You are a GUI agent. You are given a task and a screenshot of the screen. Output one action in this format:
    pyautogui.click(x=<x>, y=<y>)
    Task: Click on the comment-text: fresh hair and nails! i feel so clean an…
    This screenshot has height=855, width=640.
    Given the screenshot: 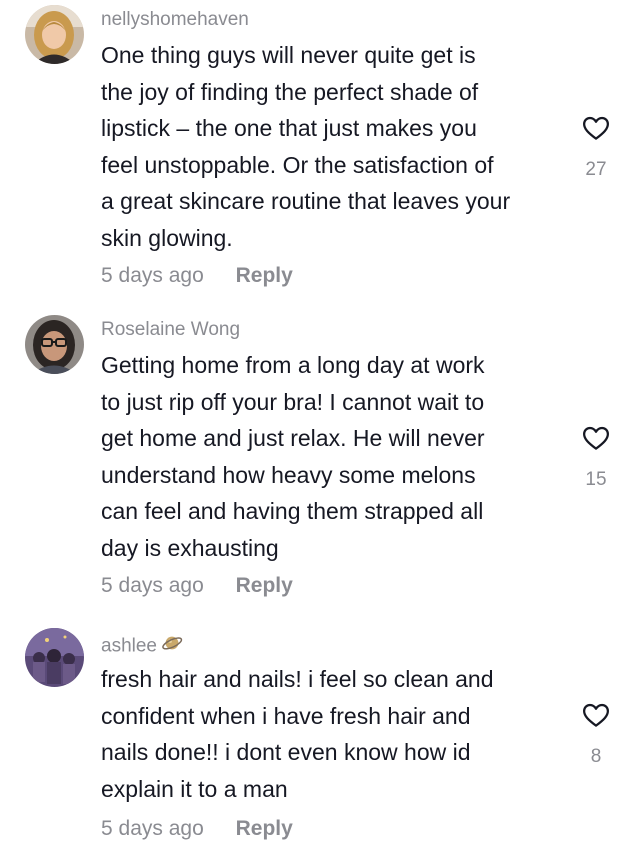 What is the action you would take?
    pyautogui.click(x=331, y=734)
    